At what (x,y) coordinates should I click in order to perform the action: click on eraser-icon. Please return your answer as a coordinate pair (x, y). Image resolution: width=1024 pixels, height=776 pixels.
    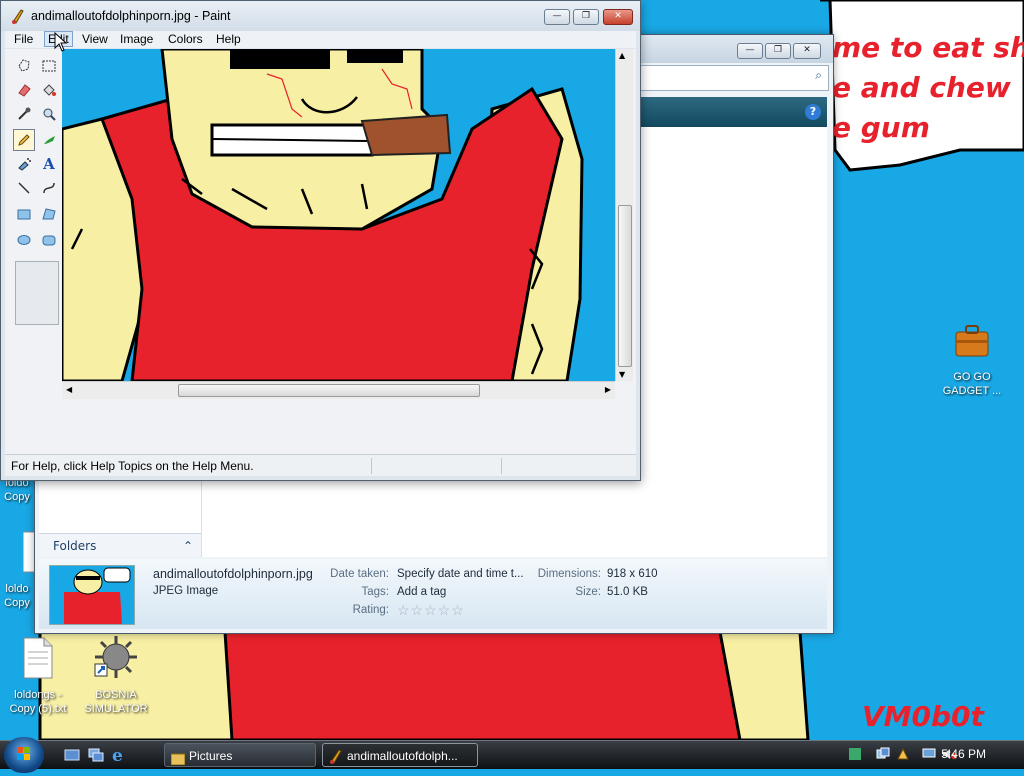
    Looking at the image, I should click on (24, 90).